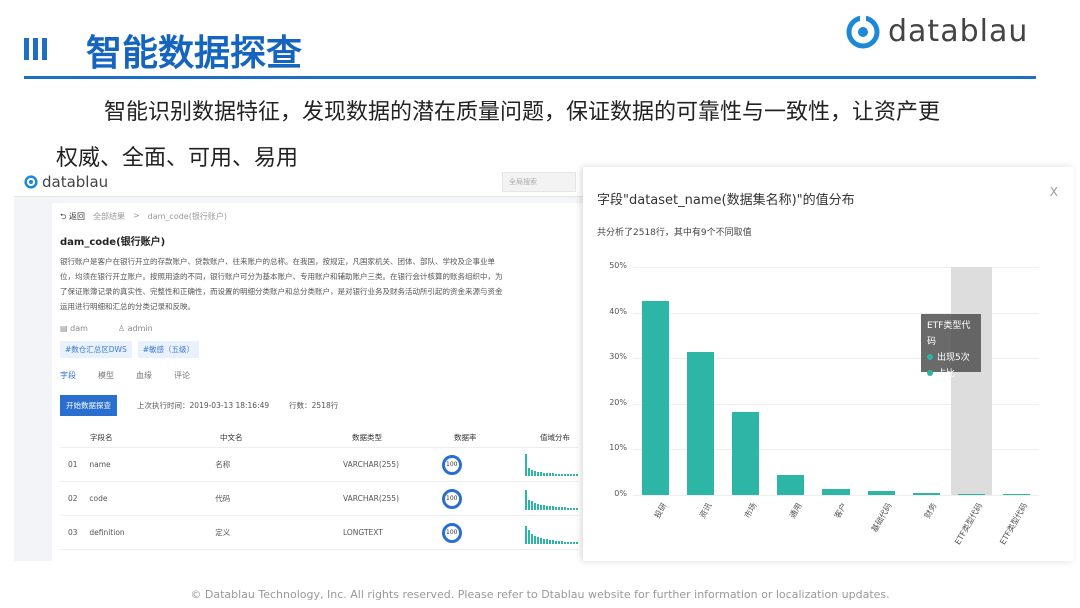  Describe the element at coordinates (68, 375) in the screenshot. I see `tab-fields: 字段` at that location.